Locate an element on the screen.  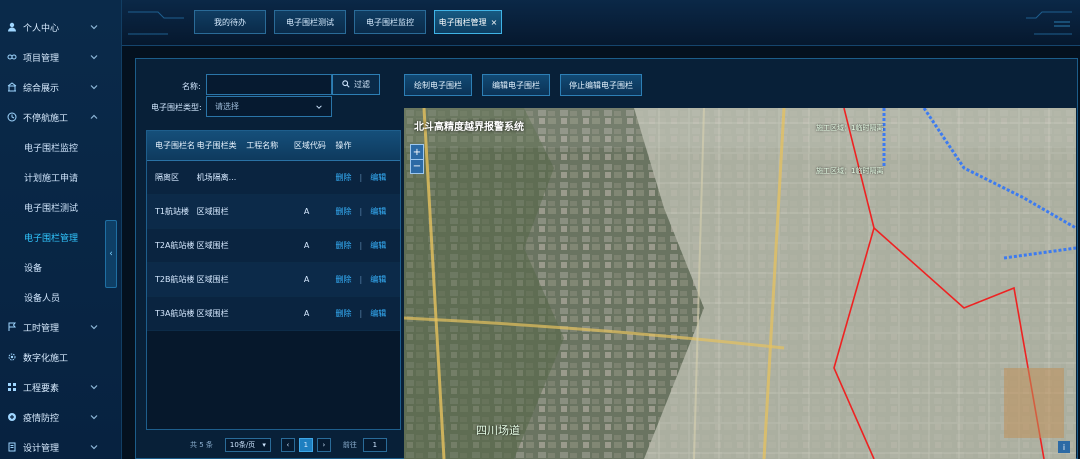
sidebar-sub-device-staff: 设备人员 is located at coordinates (60, 297).